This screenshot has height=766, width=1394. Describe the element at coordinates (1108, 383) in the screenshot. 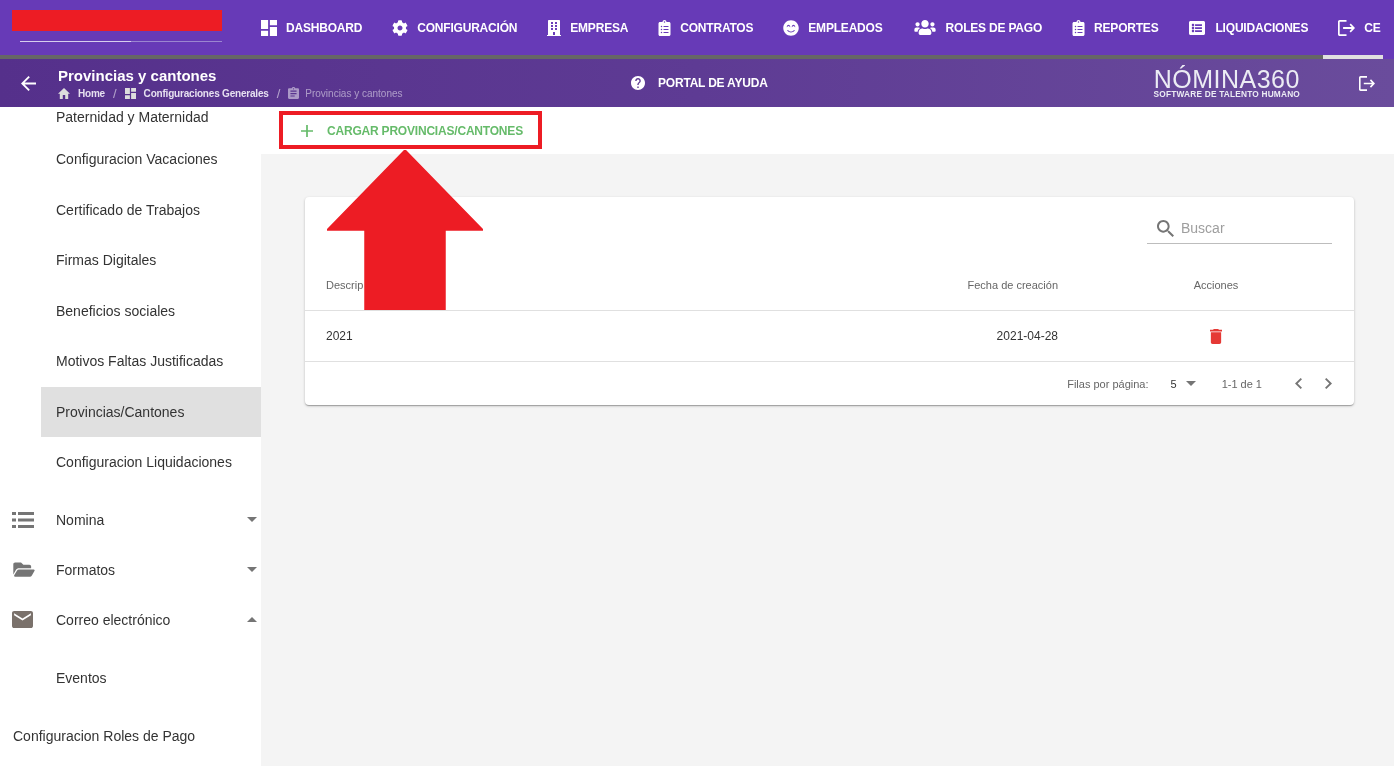

I see `rows-per-page-label: Filas por página:` at that location.